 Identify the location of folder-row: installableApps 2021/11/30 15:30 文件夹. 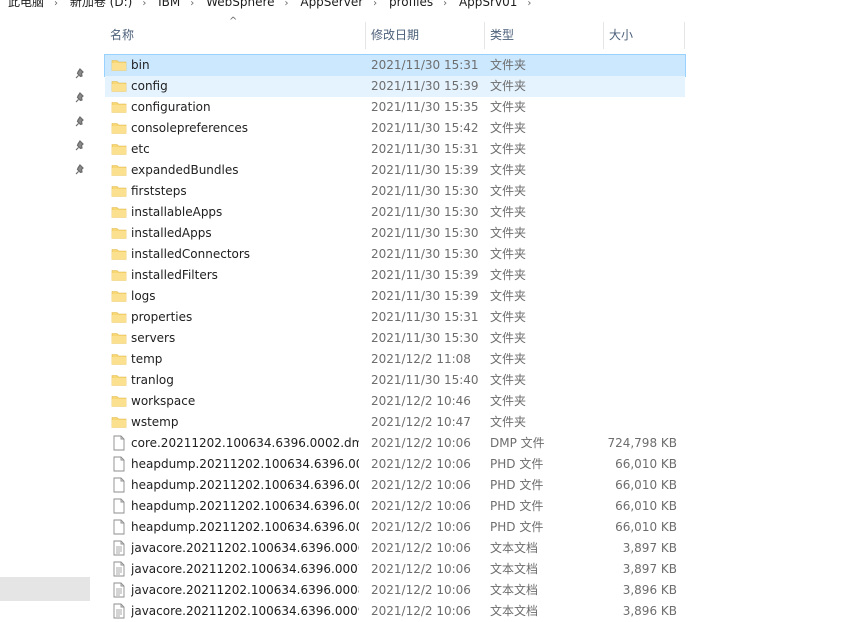
(395, 212).